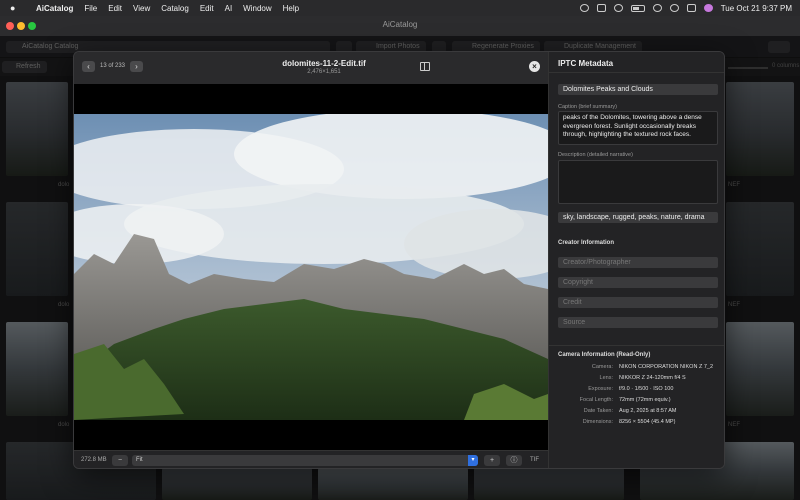 The width and height of the screenshot is (800, 500). Describe the element at coordinates (657, 8) in the screenshot. I see `wifi-icon` at that location.